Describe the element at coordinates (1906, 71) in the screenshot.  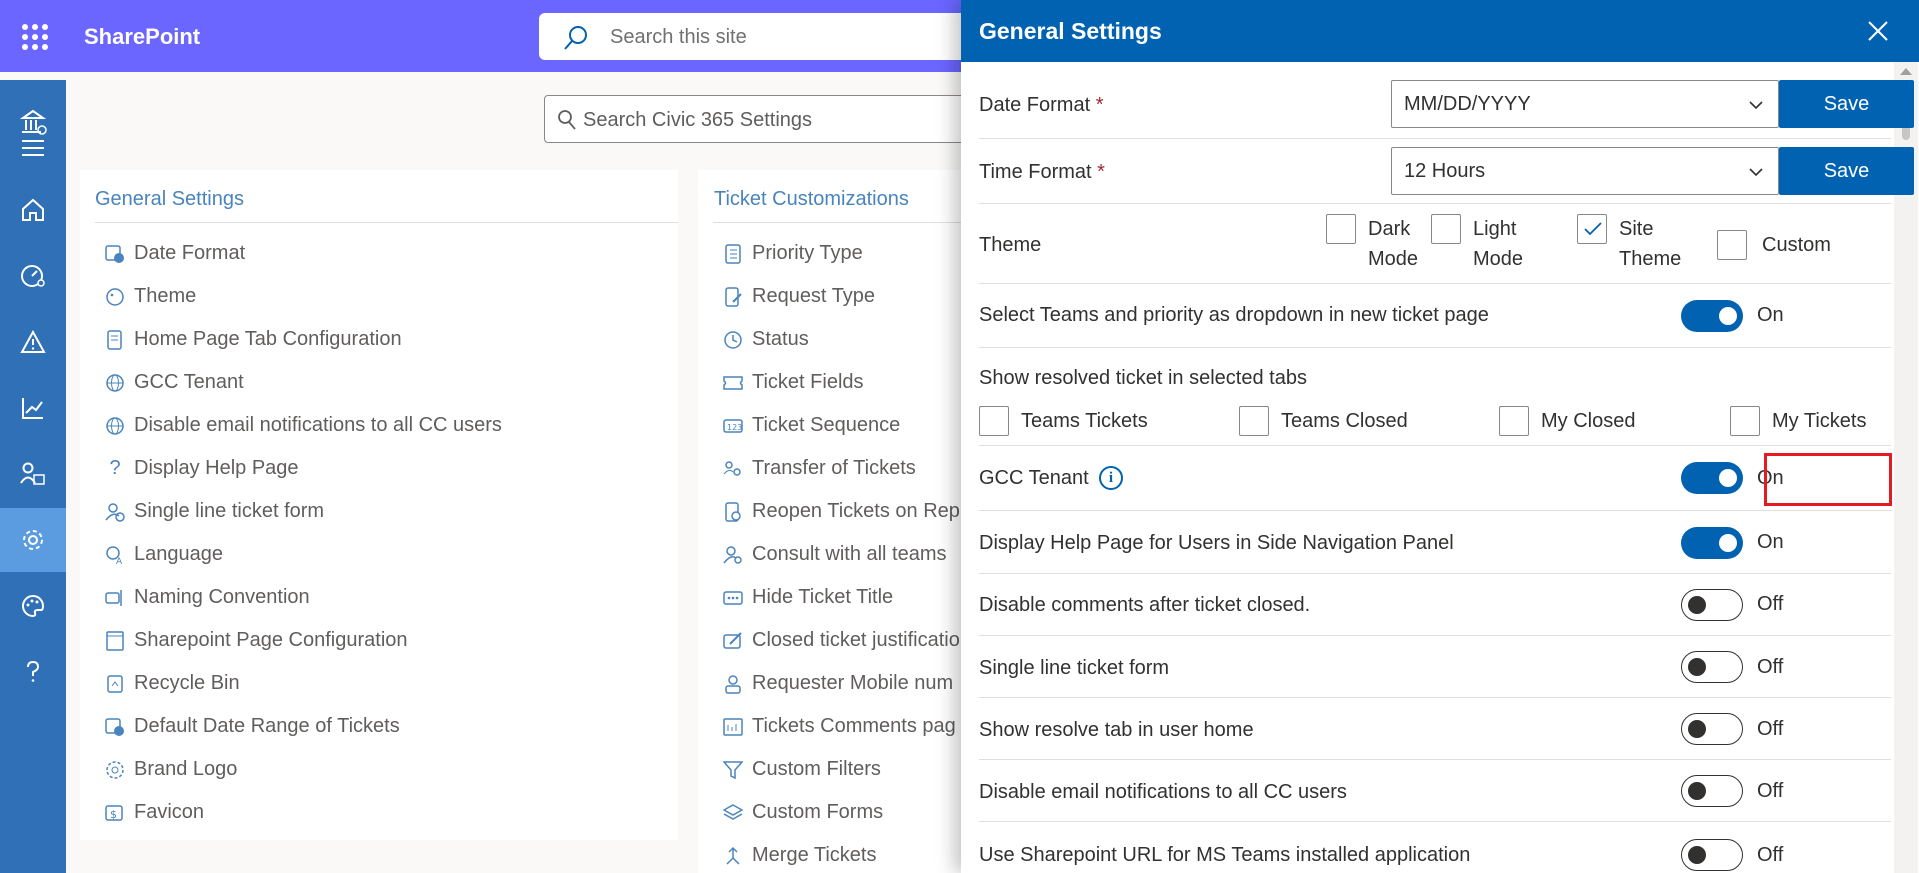
I see `scroll-up-arrow-icon` at that location.